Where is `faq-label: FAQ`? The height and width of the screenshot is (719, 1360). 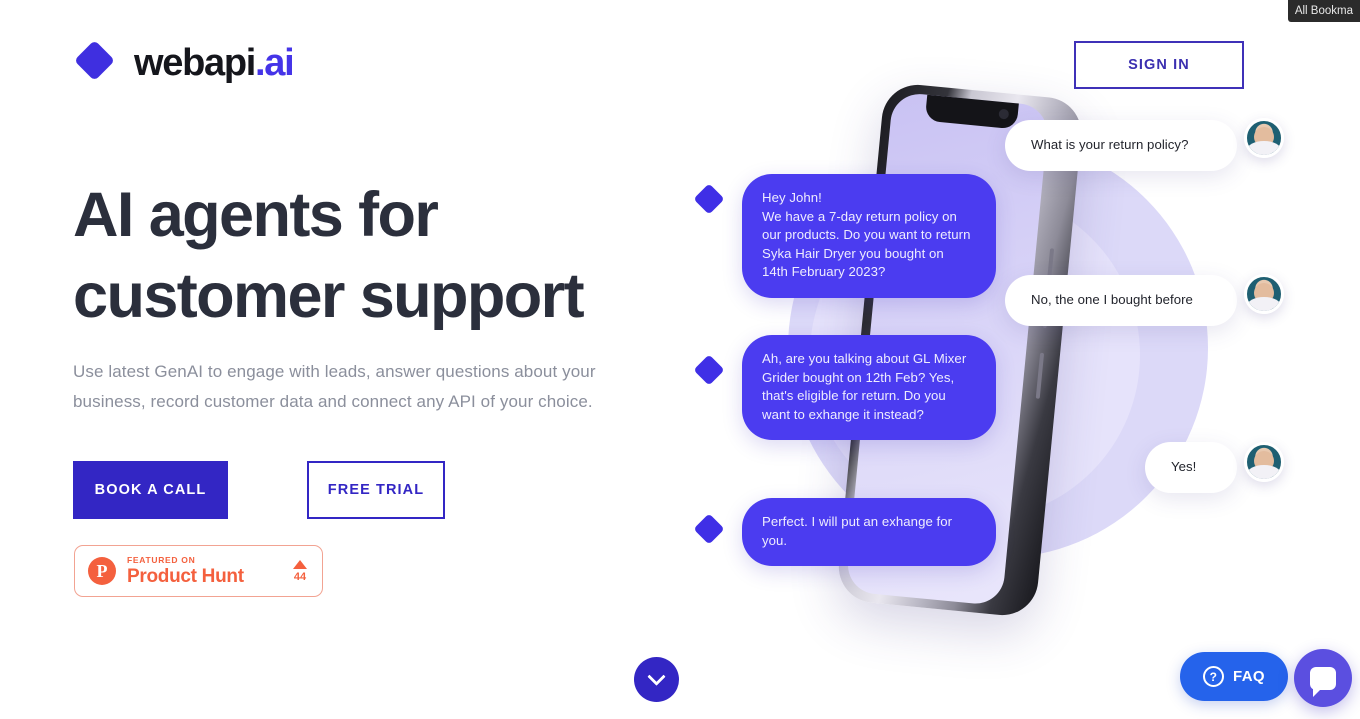
faq-label: FAQ is located at coordinates (1248, 676).